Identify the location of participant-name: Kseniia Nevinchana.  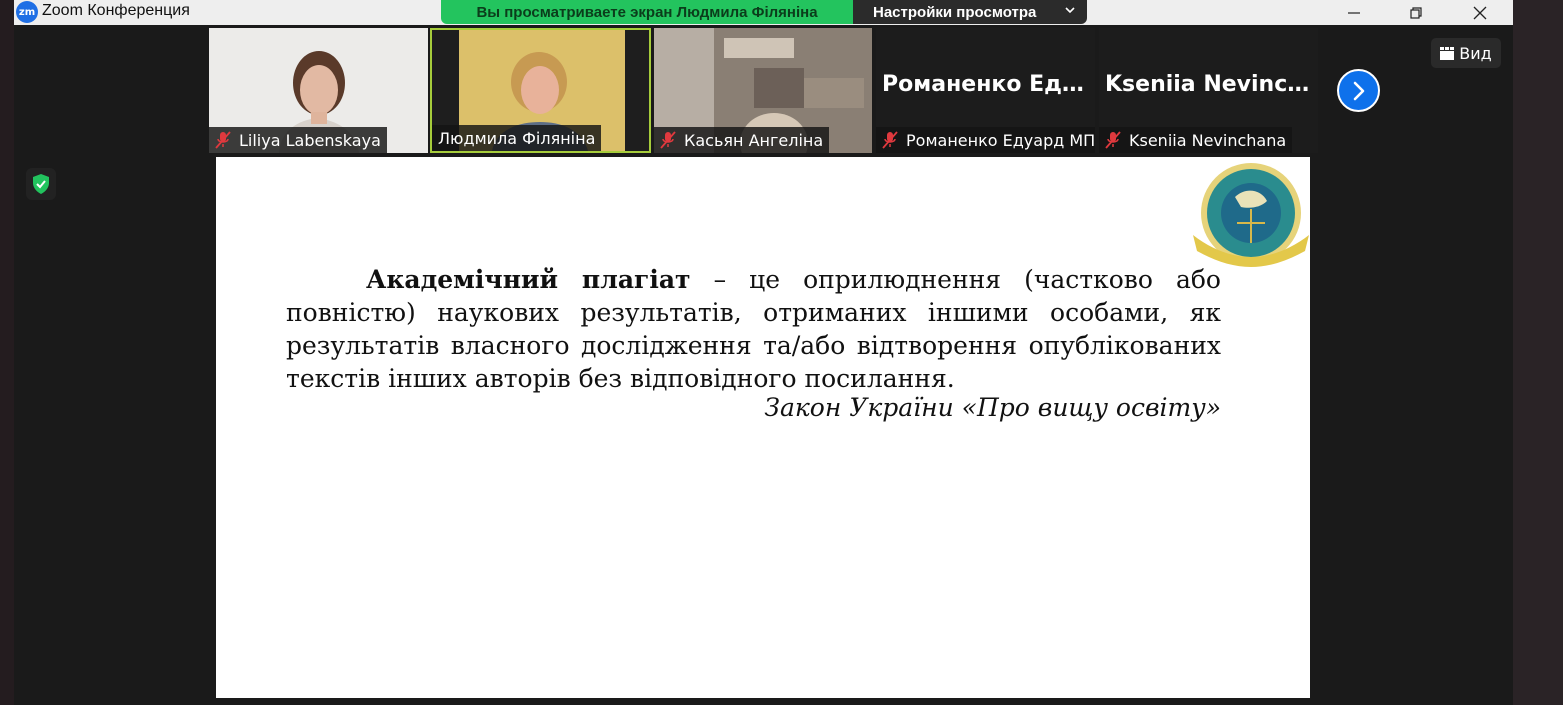
(1208, 140).